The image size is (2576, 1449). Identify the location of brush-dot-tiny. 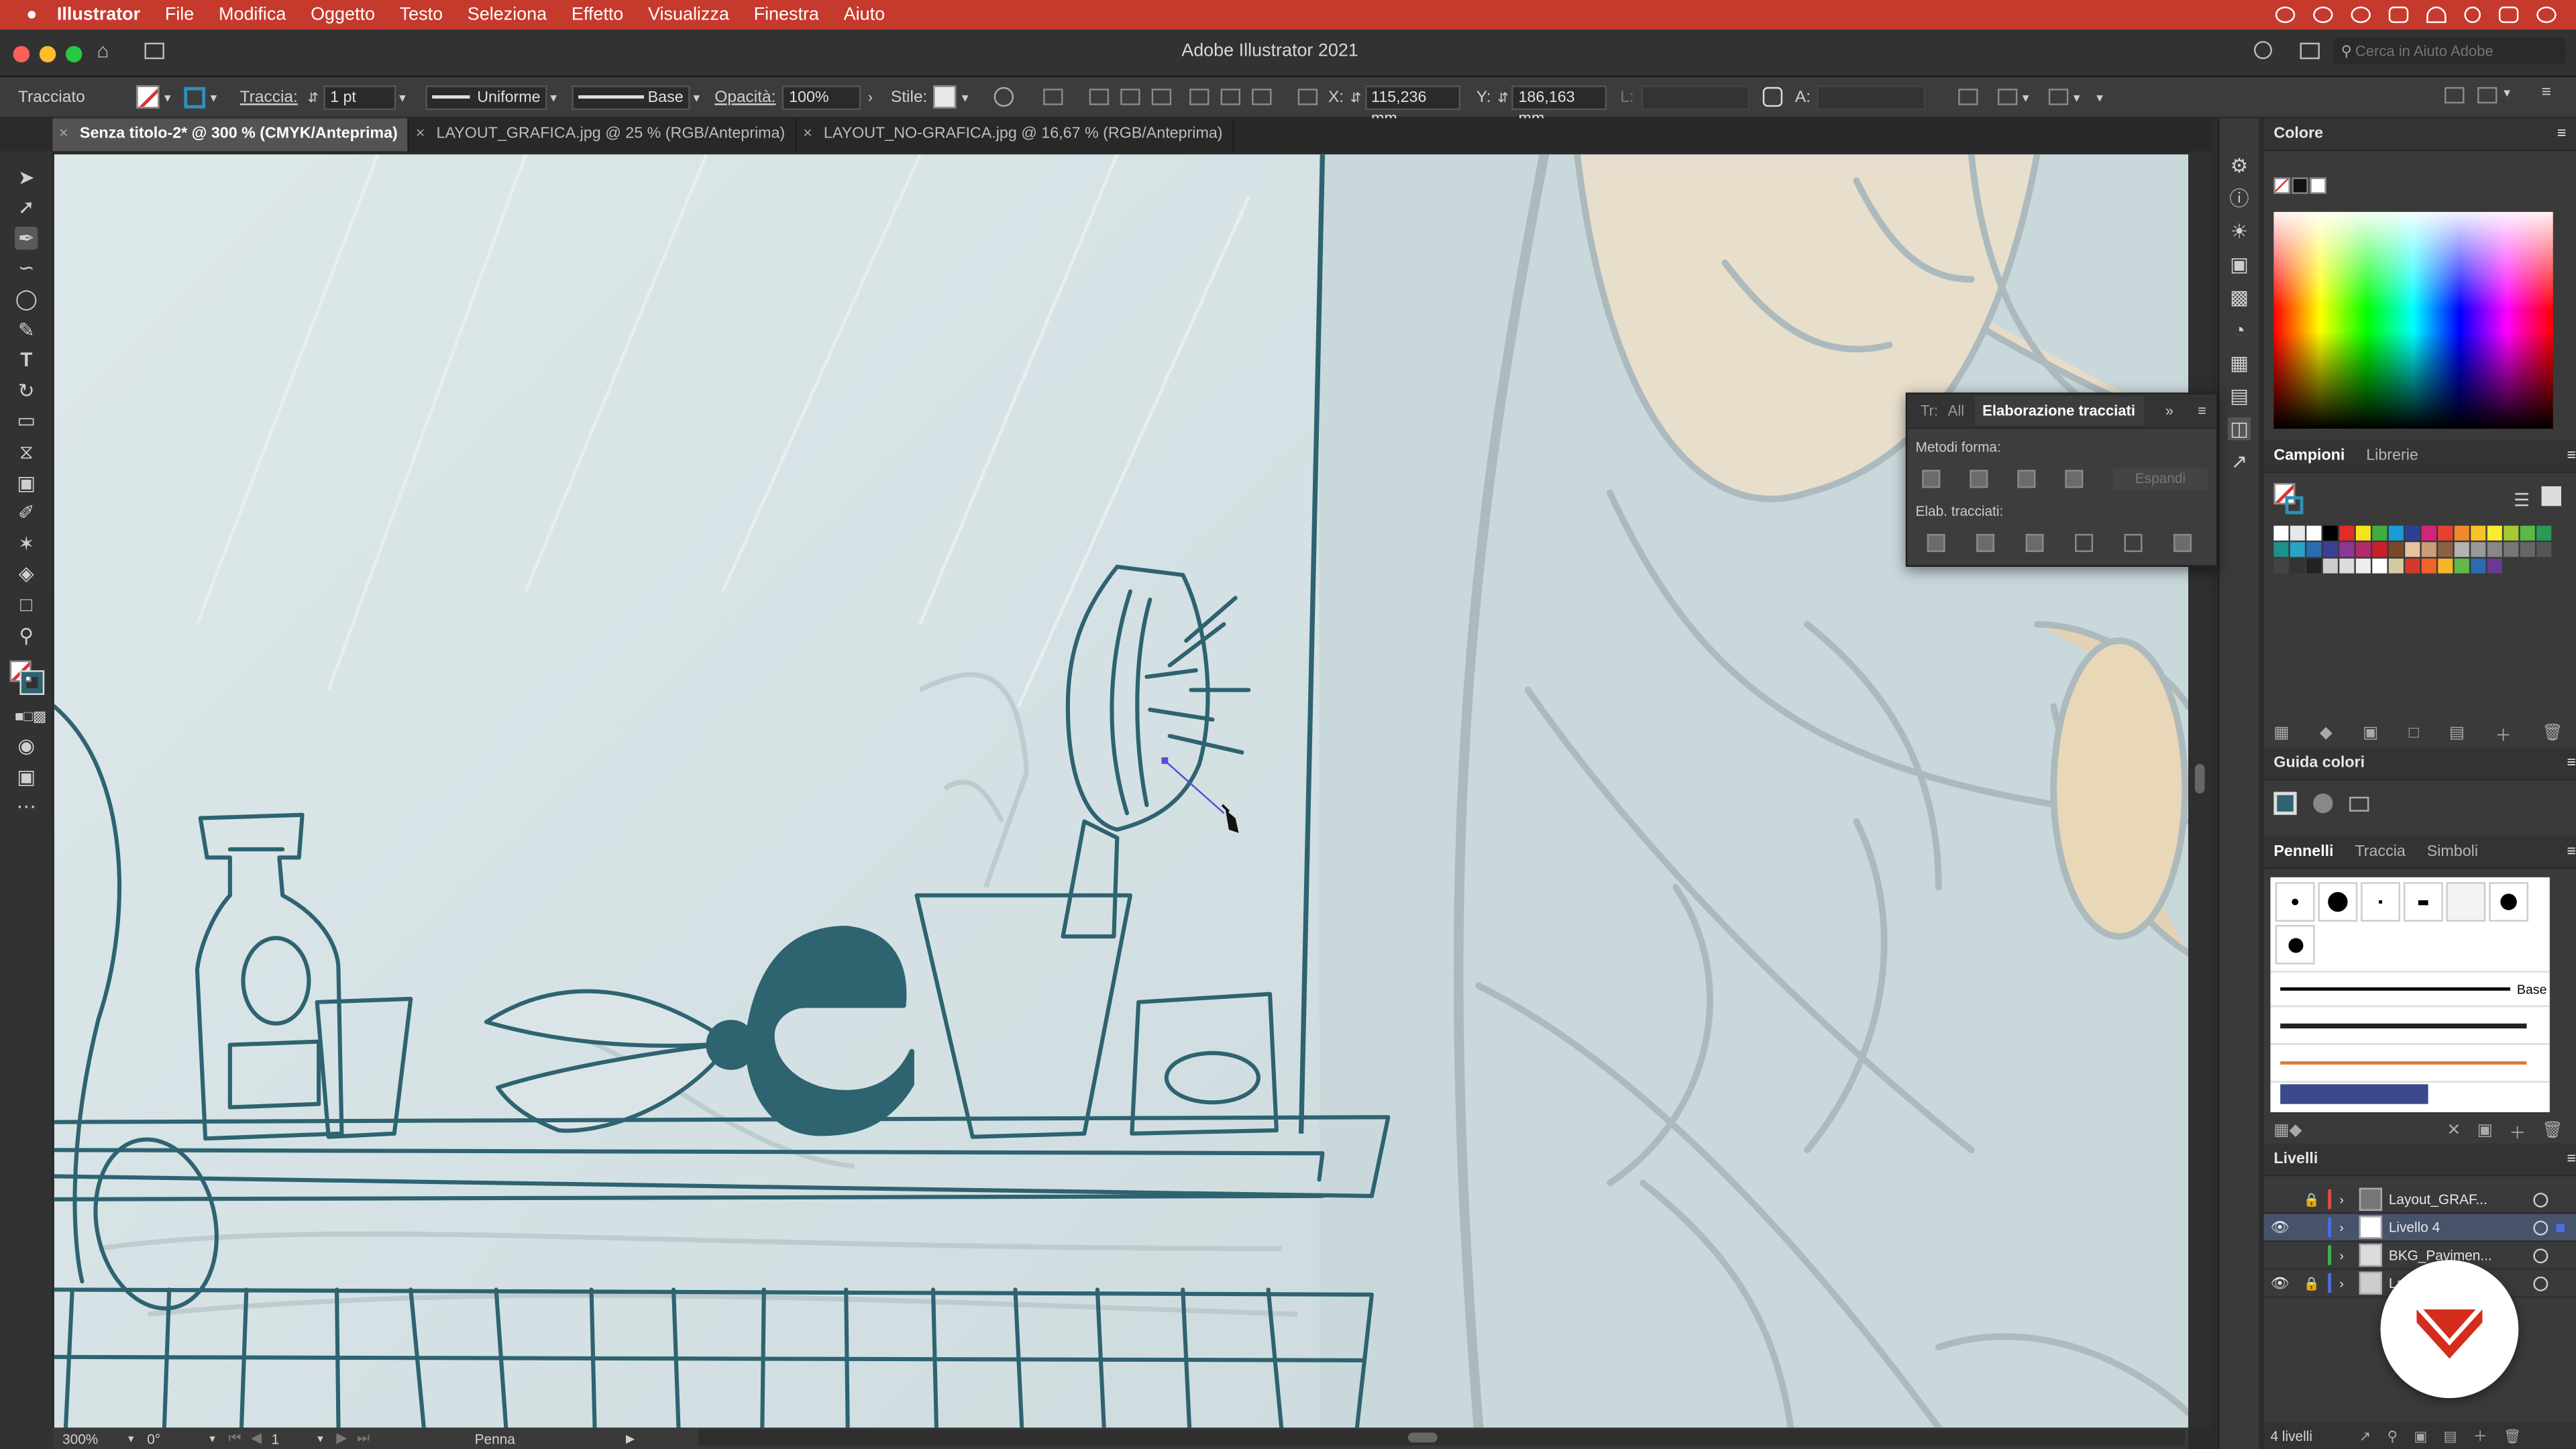
(2380, 902).